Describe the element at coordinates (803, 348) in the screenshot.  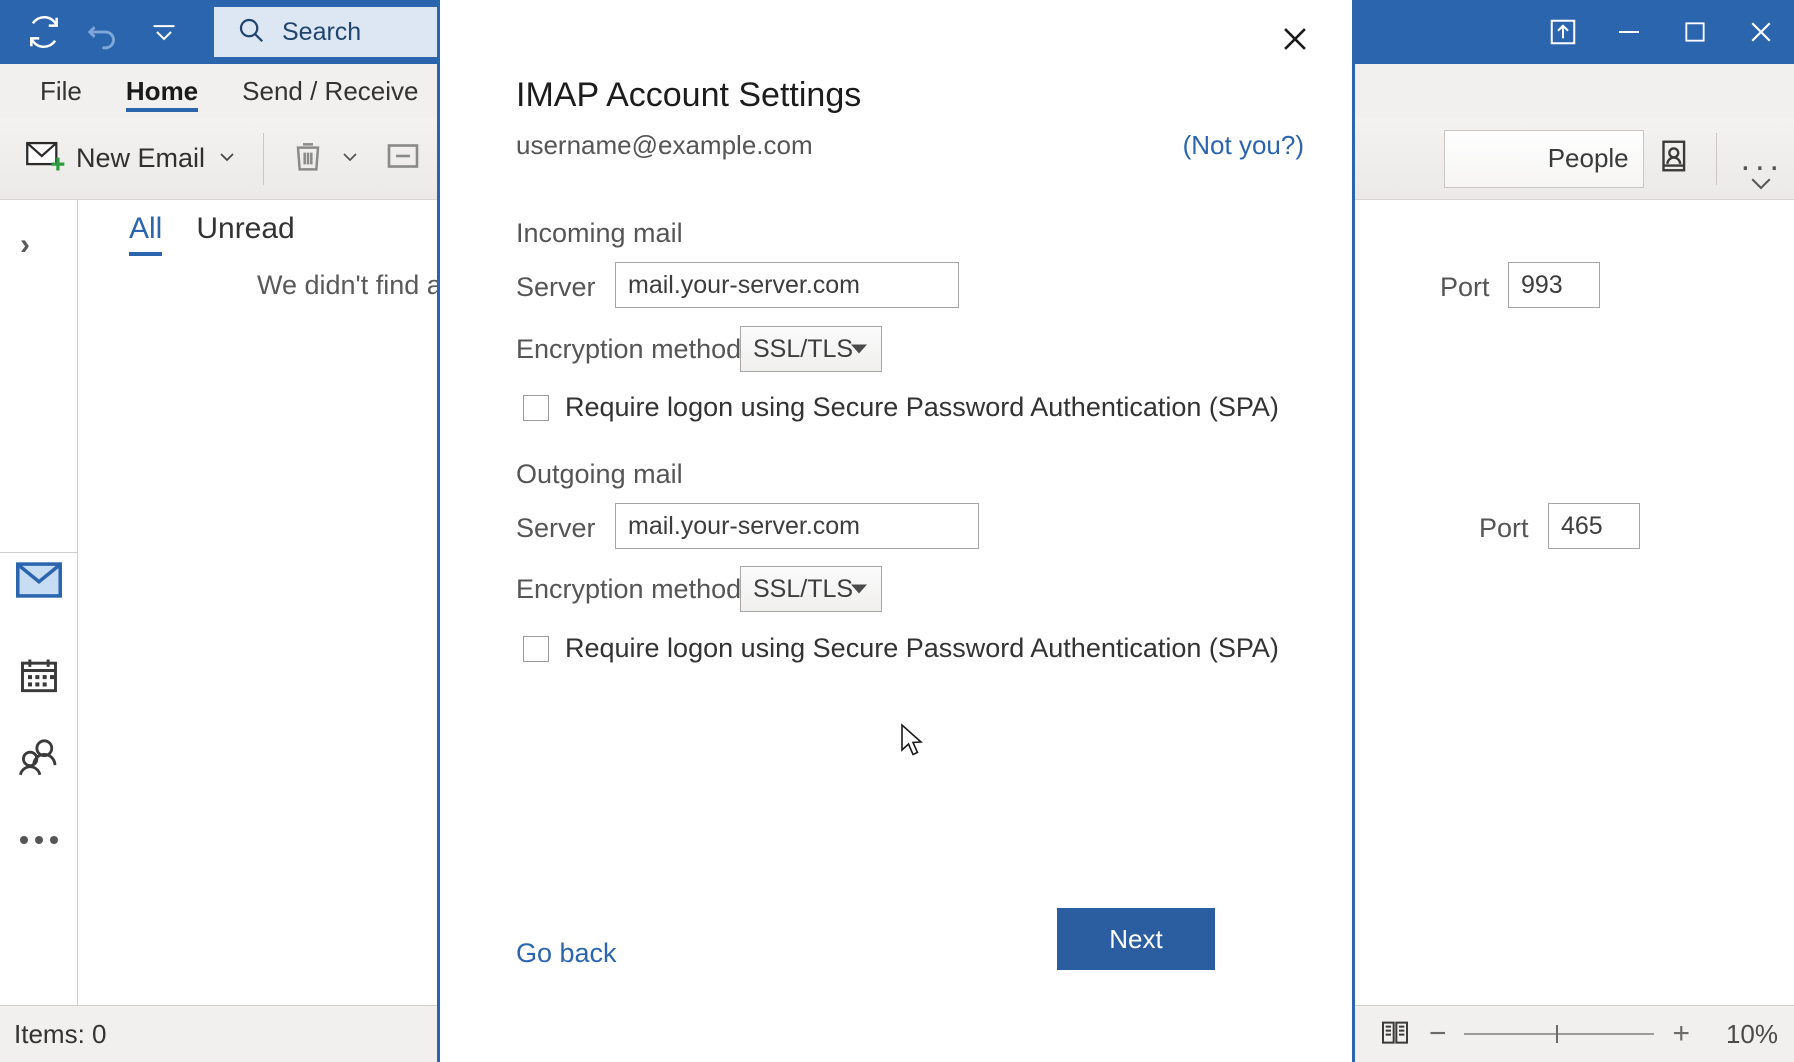
I see `incoming-encryption-value: SSL/TLS` at that location.